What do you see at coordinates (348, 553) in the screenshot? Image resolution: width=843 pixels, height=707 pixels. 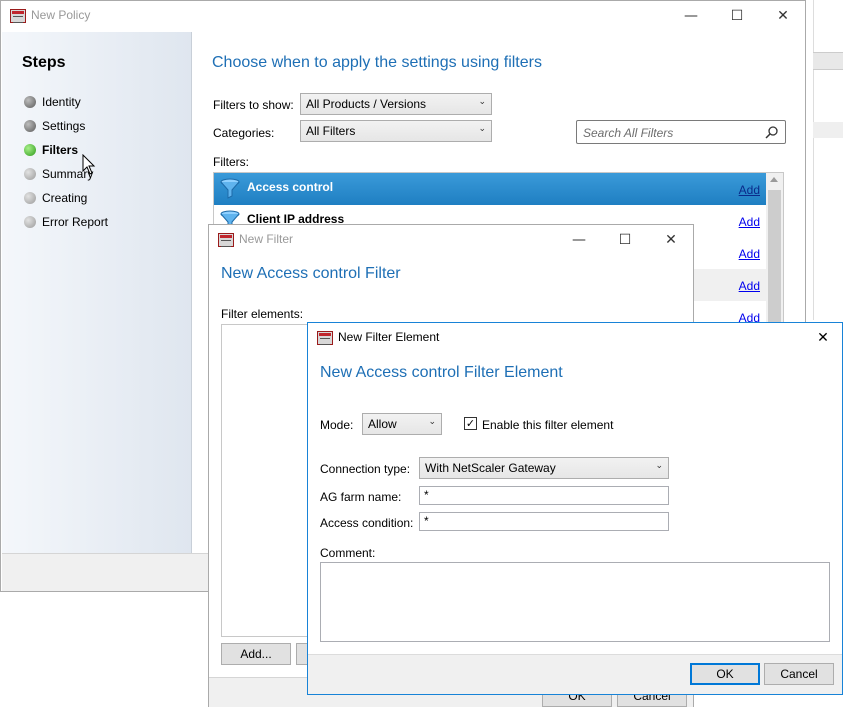 I see `comment-label: Comment:` at bounding box center [348, 553].